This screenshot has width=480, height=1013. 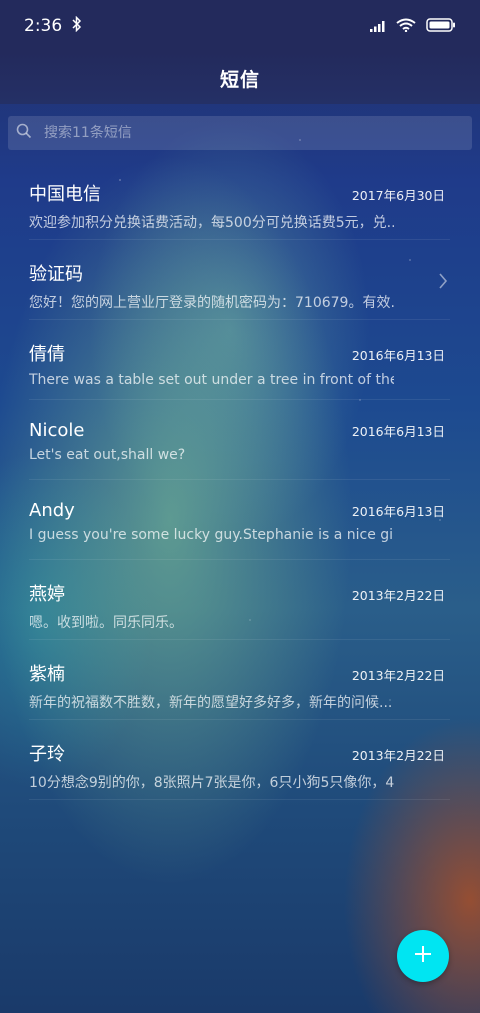 What do you see at coordinates (47, 754) in the screenshot?
I see `contact-name: 子玲` at bounding box center [47, 754].